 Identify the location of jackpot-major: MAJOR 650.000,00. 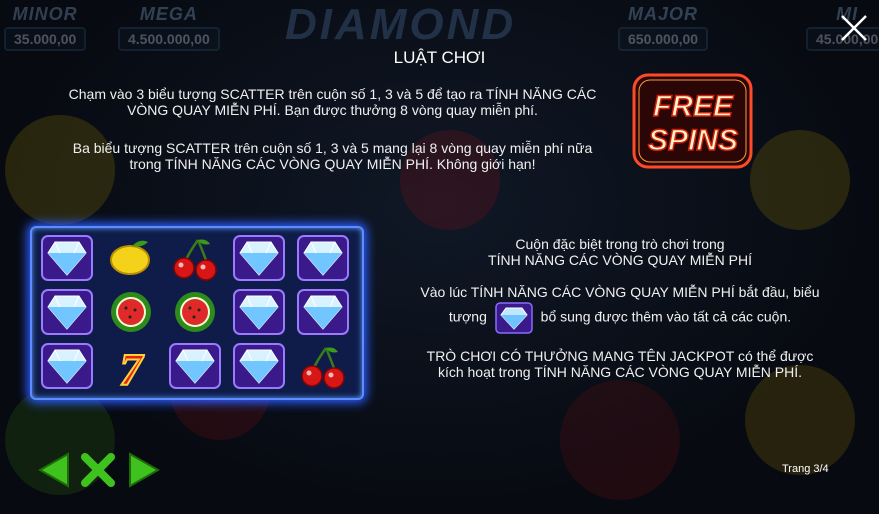
(663, 27).